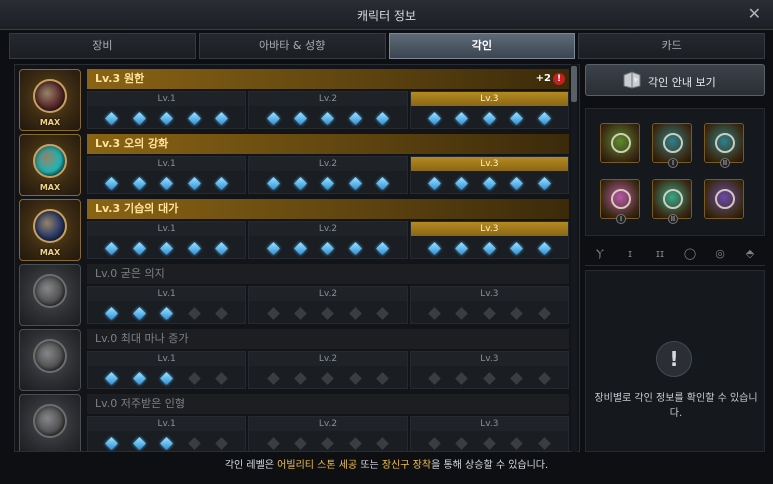 Image resolution: width=773 pixels, height=484 pixels. Describe the element at coordinates (137, 208) in the screenshot. I see `engraving-name-text: Lv.3 기습의 대가` at that location.